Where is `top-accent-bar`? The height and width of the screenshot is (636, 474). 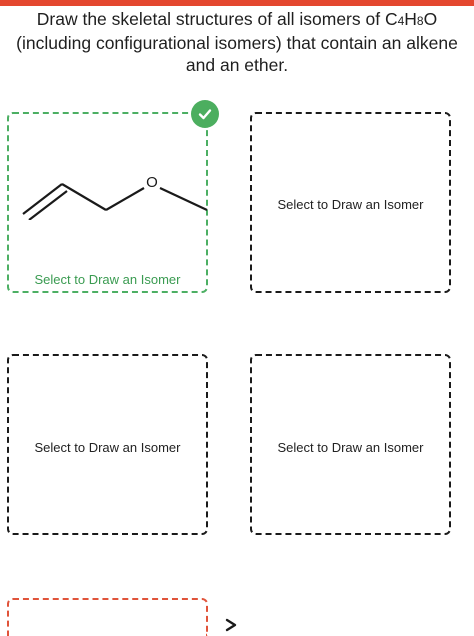 top-accent-bar is located at coordinates (237, 3).